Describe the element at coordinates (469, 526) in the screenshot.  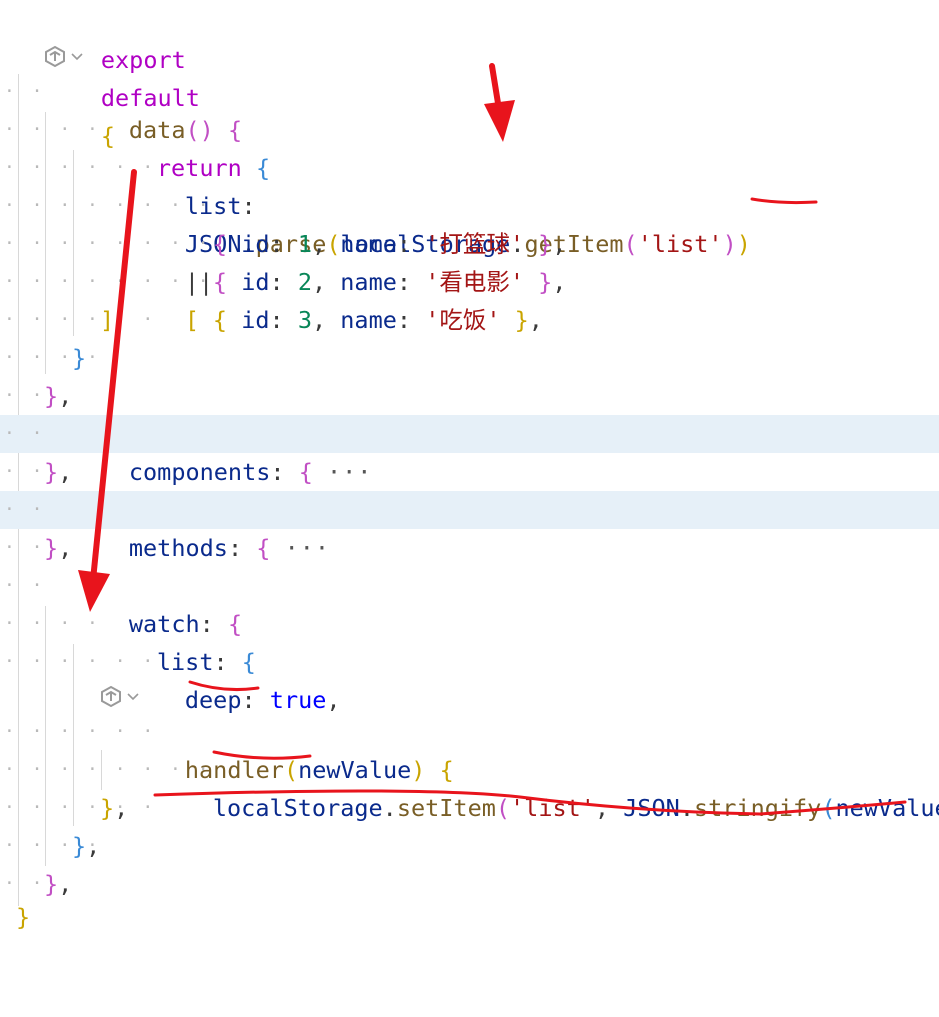
I see `folded-region-methods: · · methods: { ···` at that location.